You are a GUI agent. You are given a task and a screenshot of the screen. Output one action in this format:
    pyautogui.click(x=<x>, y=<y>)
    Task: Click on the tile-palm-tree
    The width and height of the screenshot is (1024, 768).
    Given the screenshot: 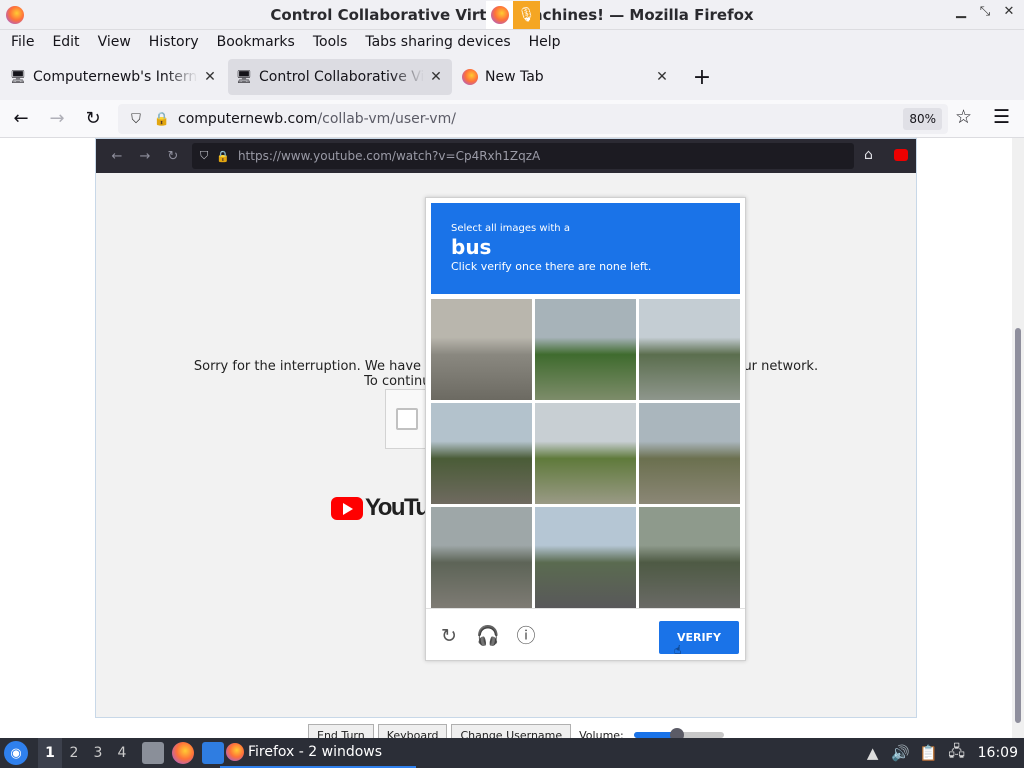 What is the action you would take?
    pyautogui.click(x=585, y=453)
    